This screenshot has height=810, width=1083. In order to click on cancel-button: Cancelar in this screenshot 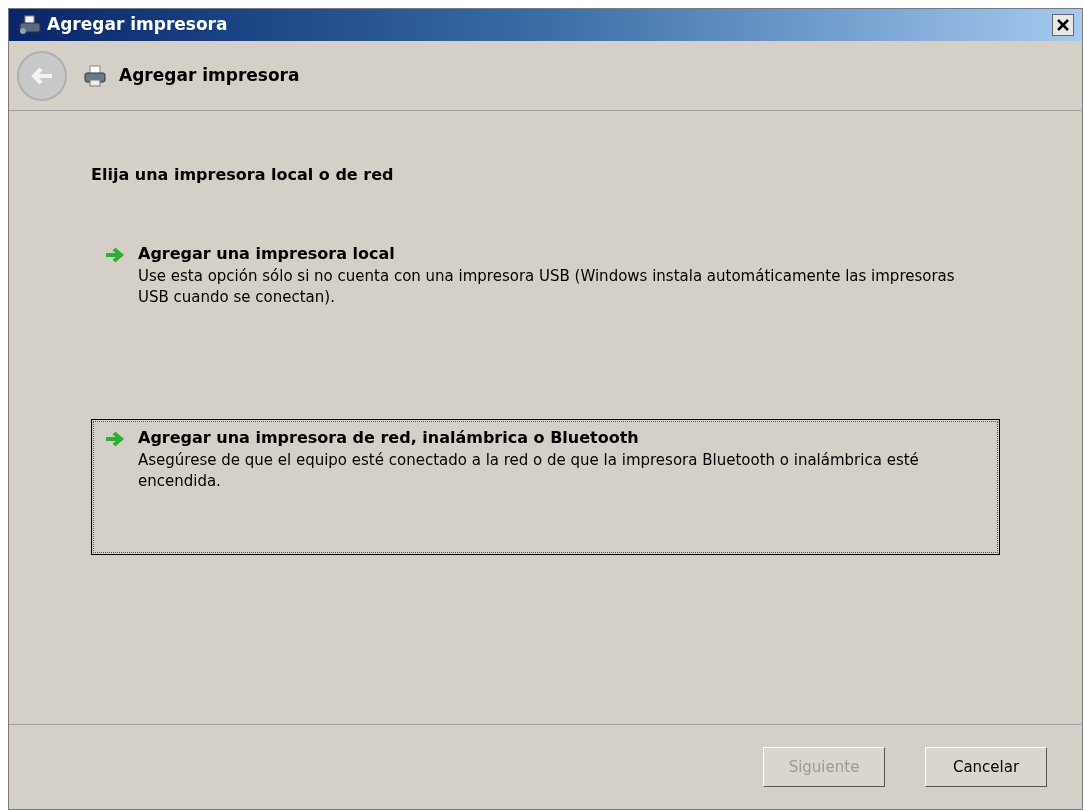, I will do `click(986, 767)`.